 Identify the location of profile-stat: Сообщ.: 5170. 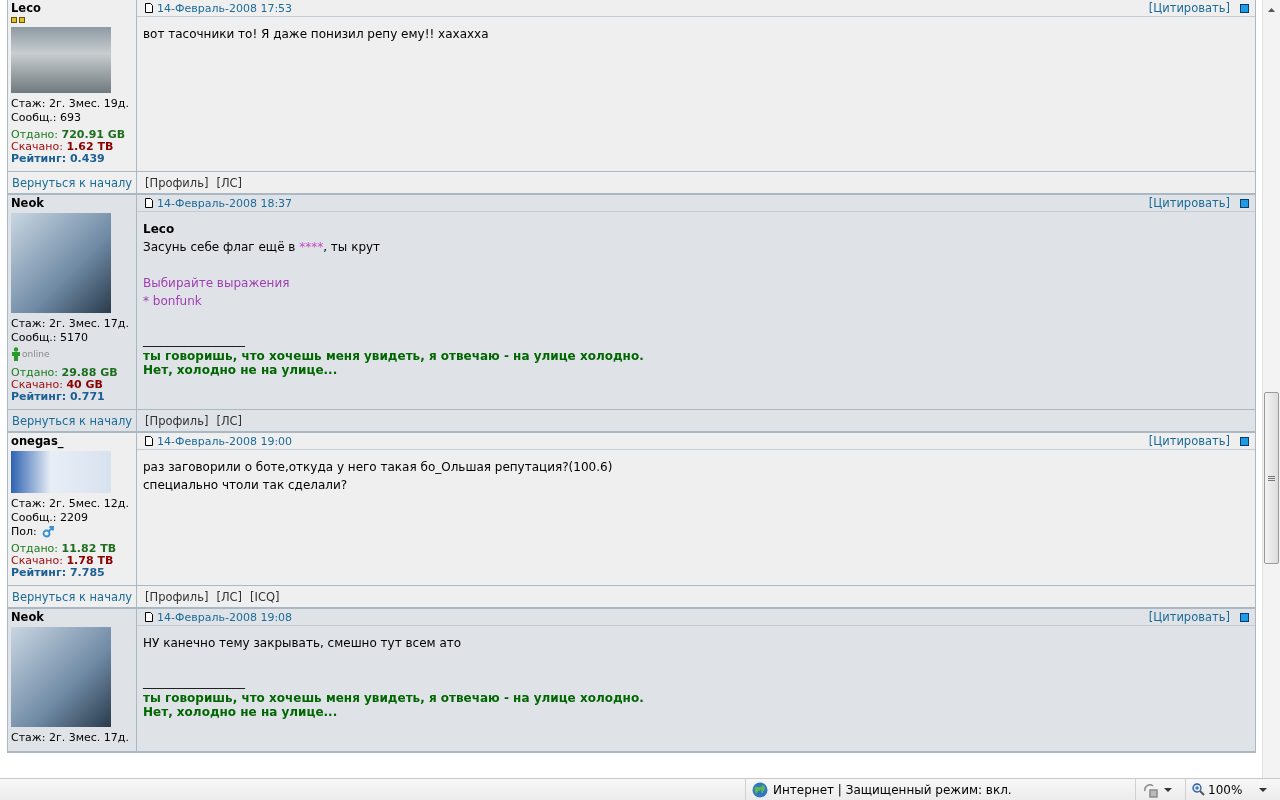
(50, 338).